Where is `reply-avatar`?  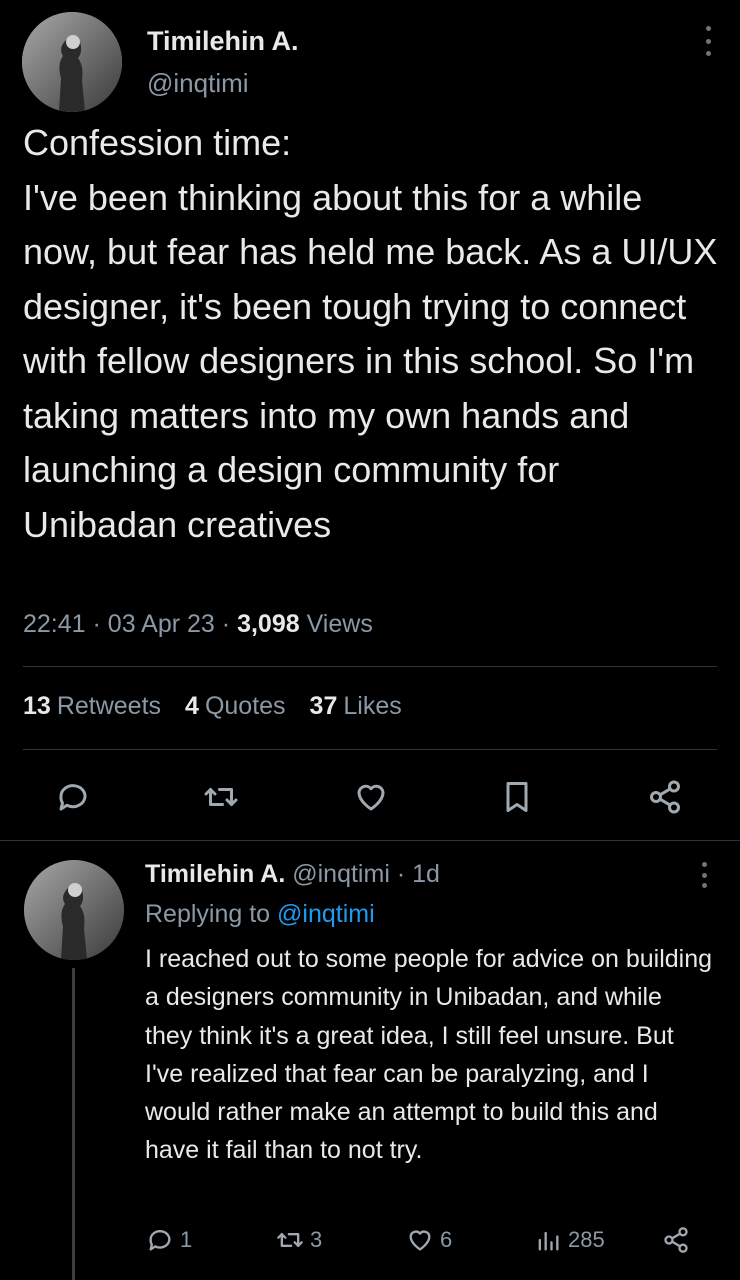
reply-avatar is located at coordinates (74, 910).